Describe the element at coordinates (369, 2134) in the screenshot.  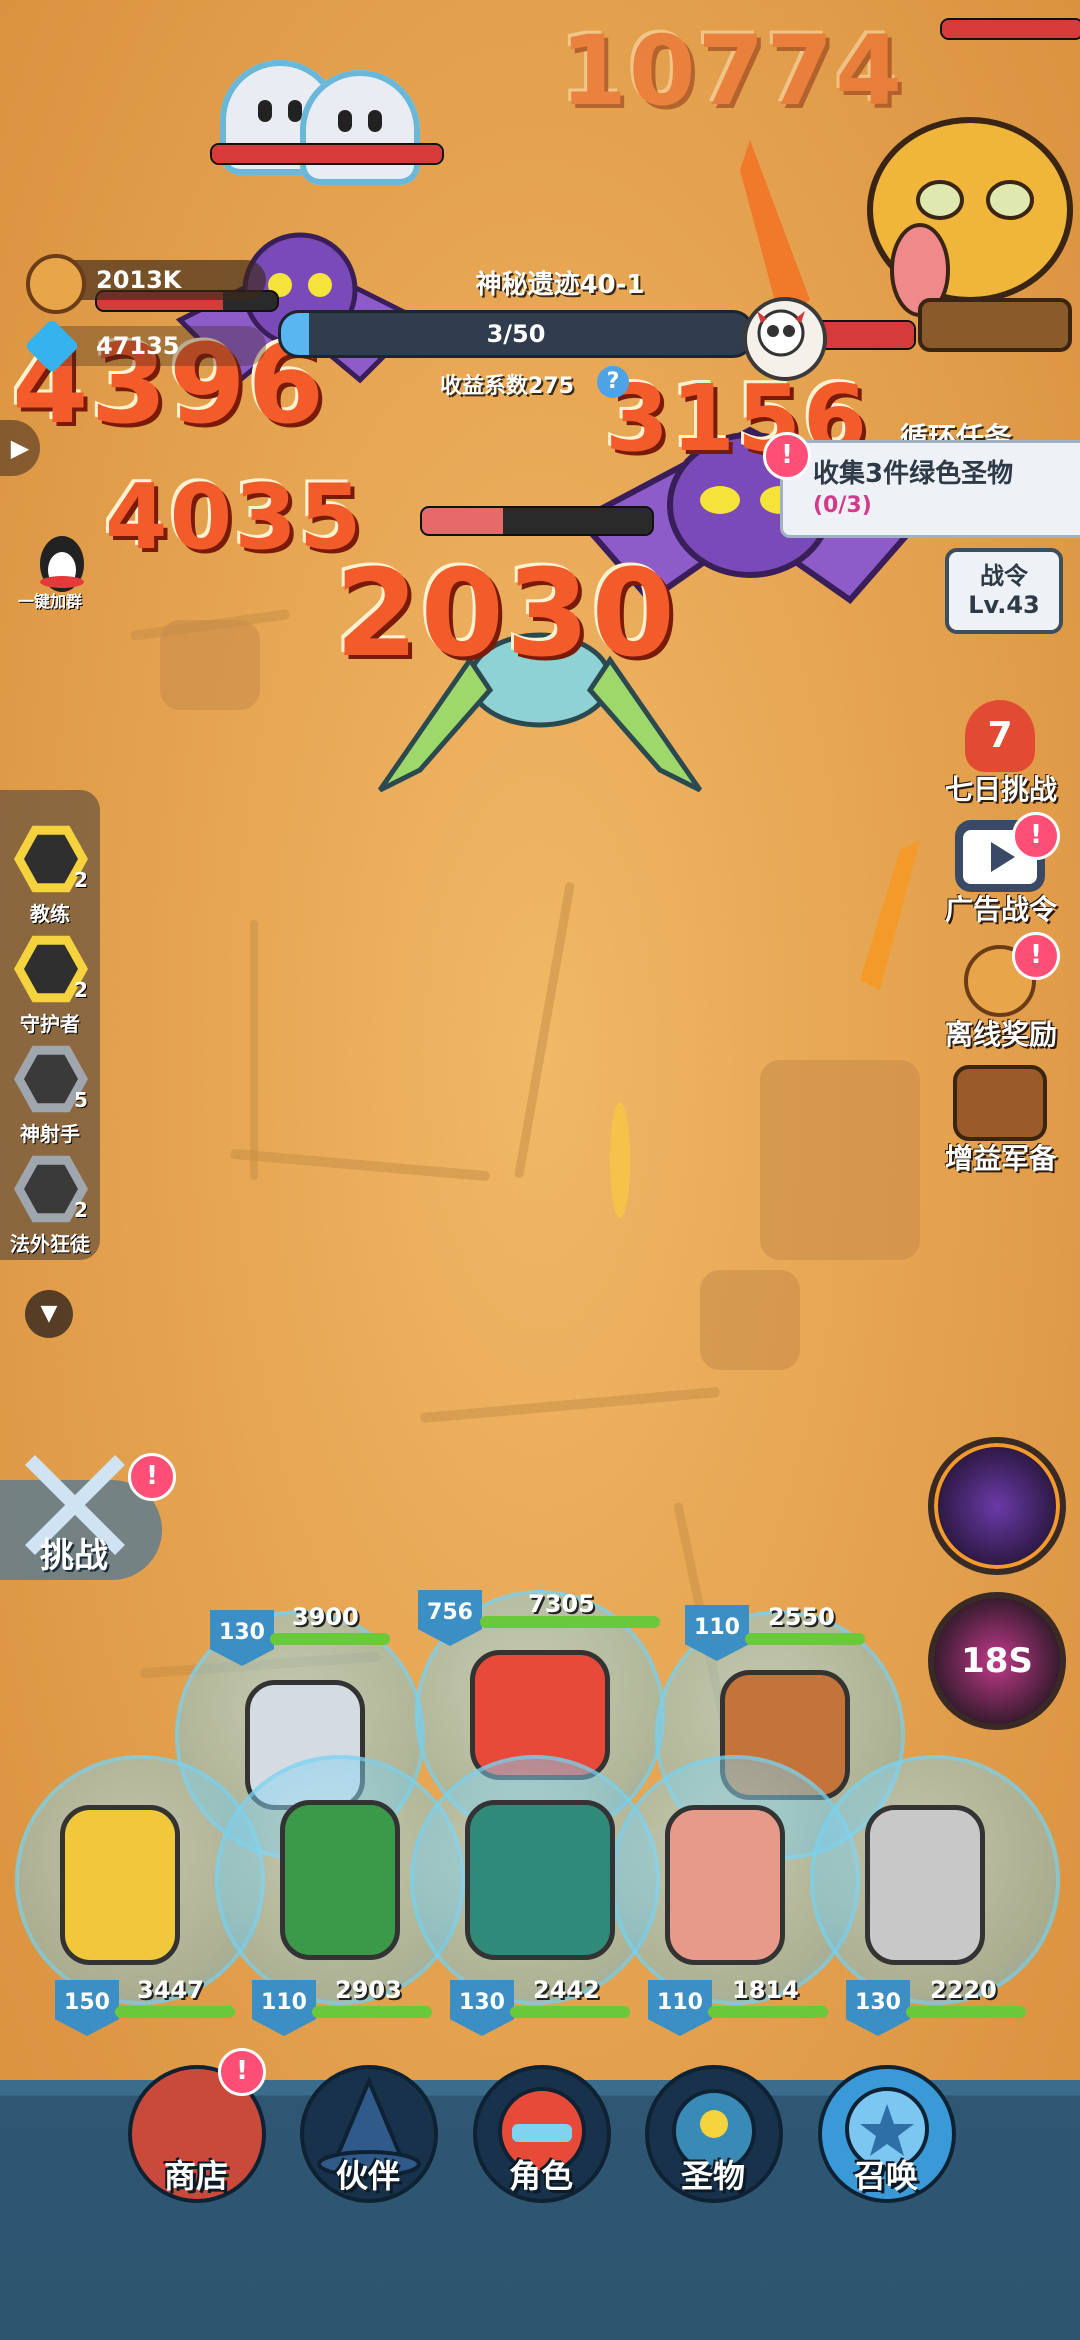
I see `nav-partners: 伙伴` at that location.